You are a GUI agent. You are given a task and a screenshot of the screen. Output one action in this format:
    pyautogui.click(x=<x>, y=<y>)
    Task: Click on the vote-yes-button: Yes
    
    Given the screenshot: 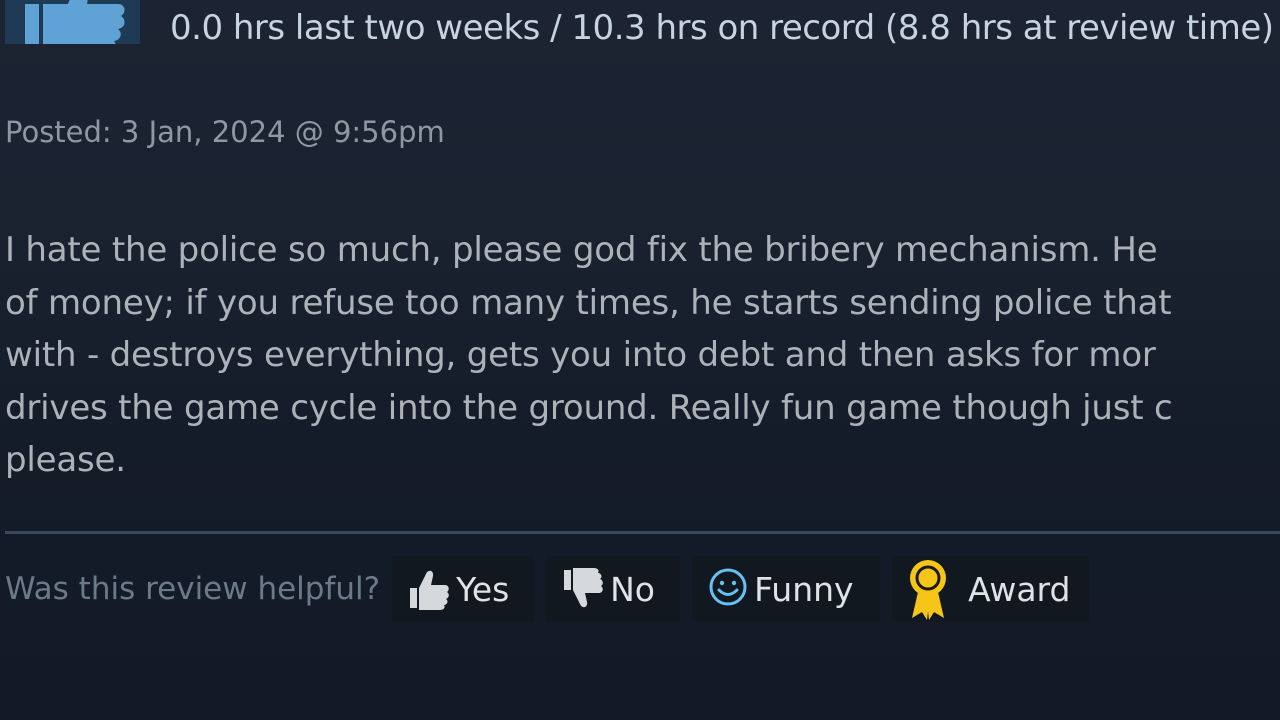 What is the action you would take?
    pyautogui.click(x=463, y=589)
    